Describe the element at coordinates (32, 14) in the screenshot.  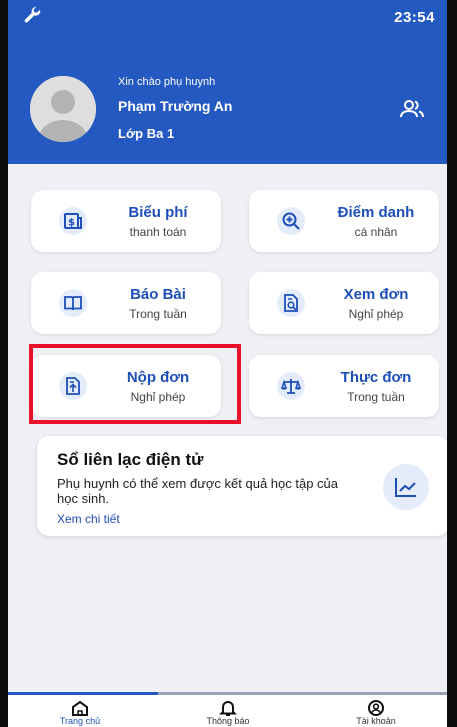
I see `wrench-icon` at that location.